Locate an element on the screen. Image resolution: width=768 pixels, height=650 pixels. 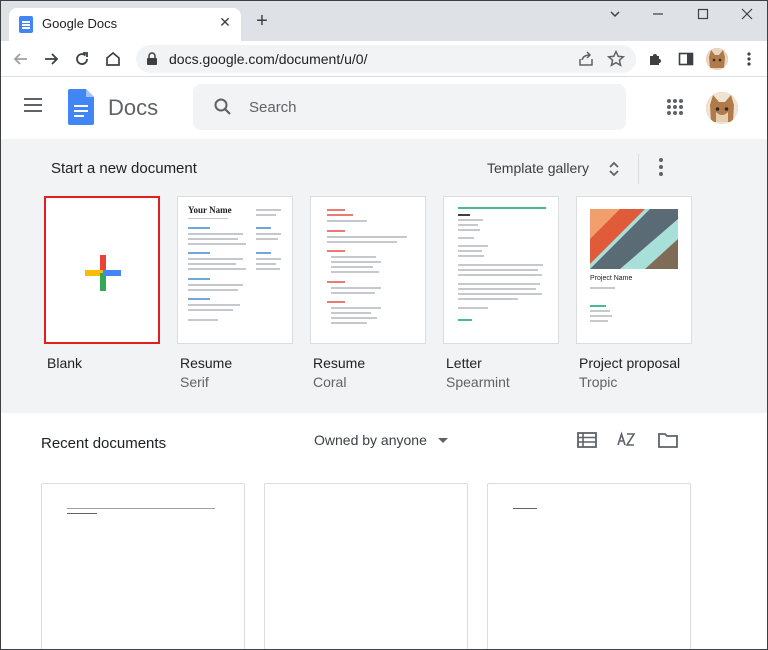
search-bar is located at coordinates (409, 107).